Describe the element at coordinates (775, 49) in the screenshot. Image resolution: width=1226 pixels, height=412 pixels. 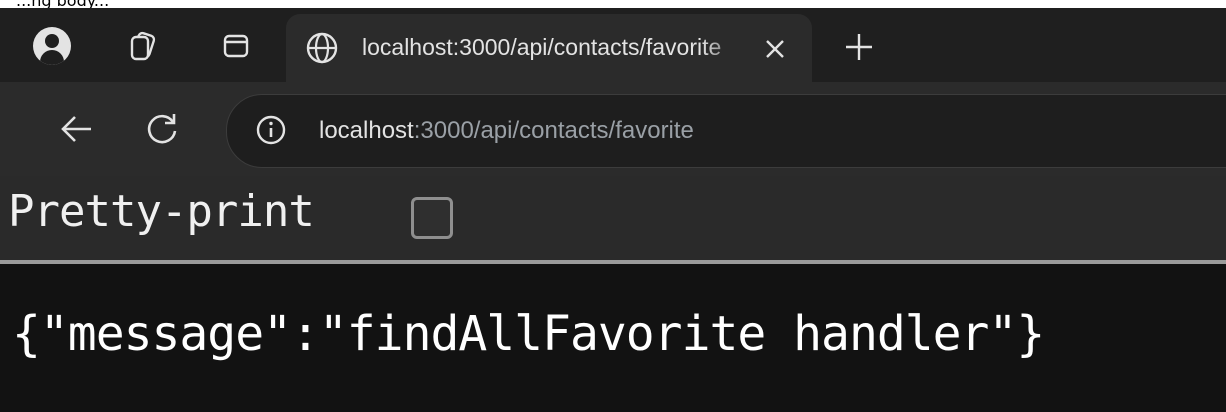
I see `close-icon` at that location.